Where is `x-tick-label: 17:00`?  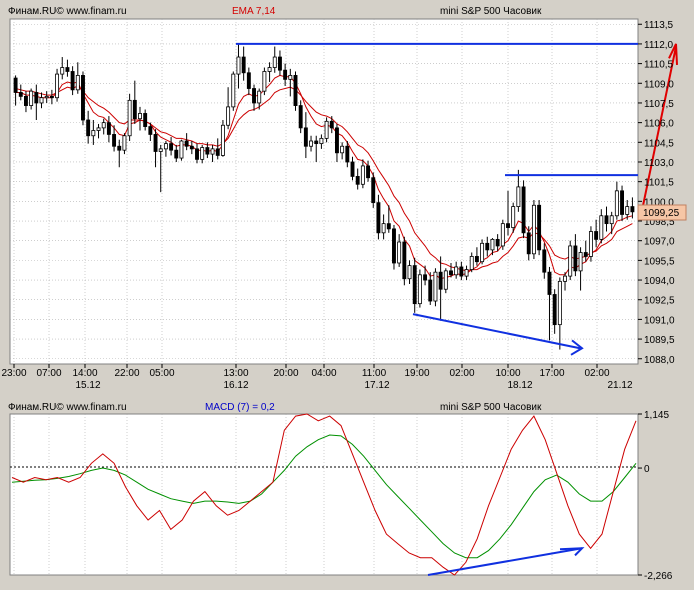 x-tick-label: 17:00 is located at coordinates (551, 373).